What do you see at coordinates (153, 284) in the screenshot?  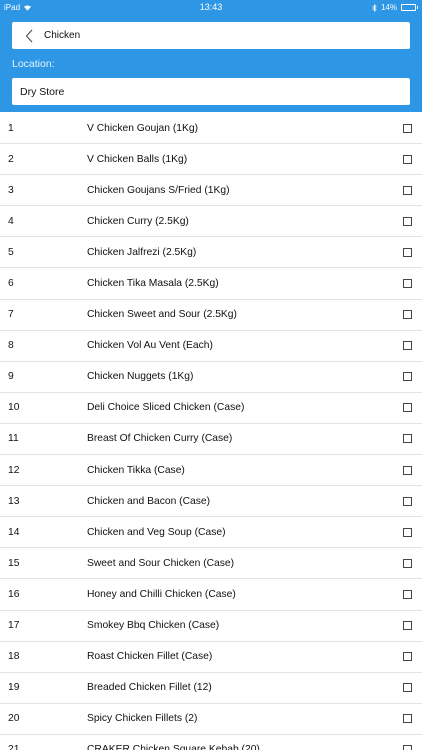 I see `item-name: Chicken Tika Masala (2.5Kg)` at bounding box center [153, 284].